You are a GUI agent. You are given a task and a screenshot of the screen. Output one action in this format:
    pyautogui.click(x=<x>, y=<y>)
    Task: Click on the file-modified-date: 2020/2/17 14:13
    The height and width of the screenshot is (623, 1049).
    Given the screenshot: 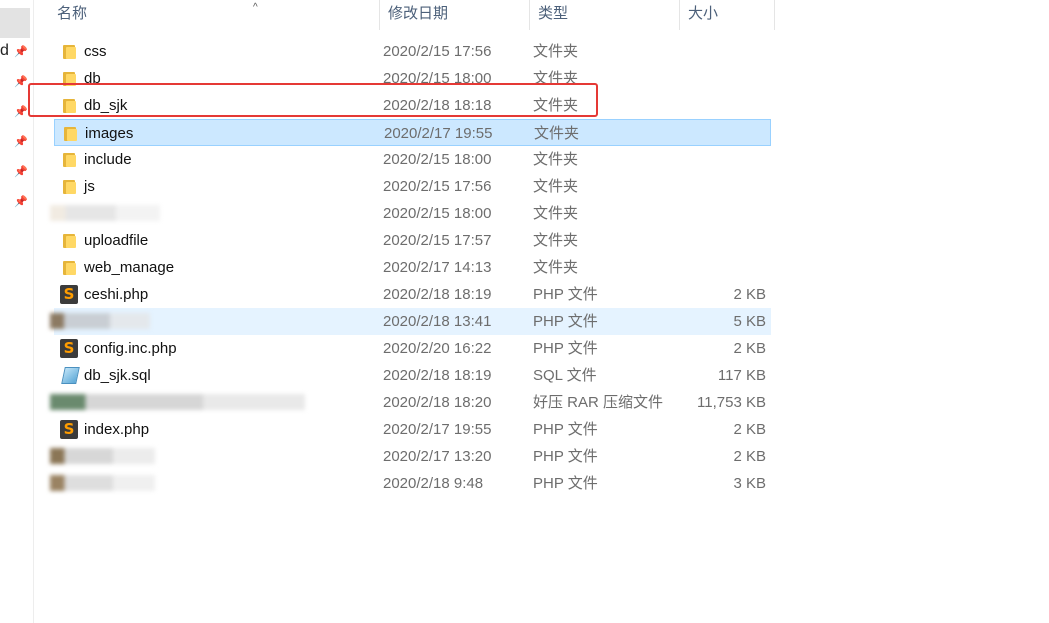 What is the action you would take?
    pyautogui.click(x=437, y=267)
    